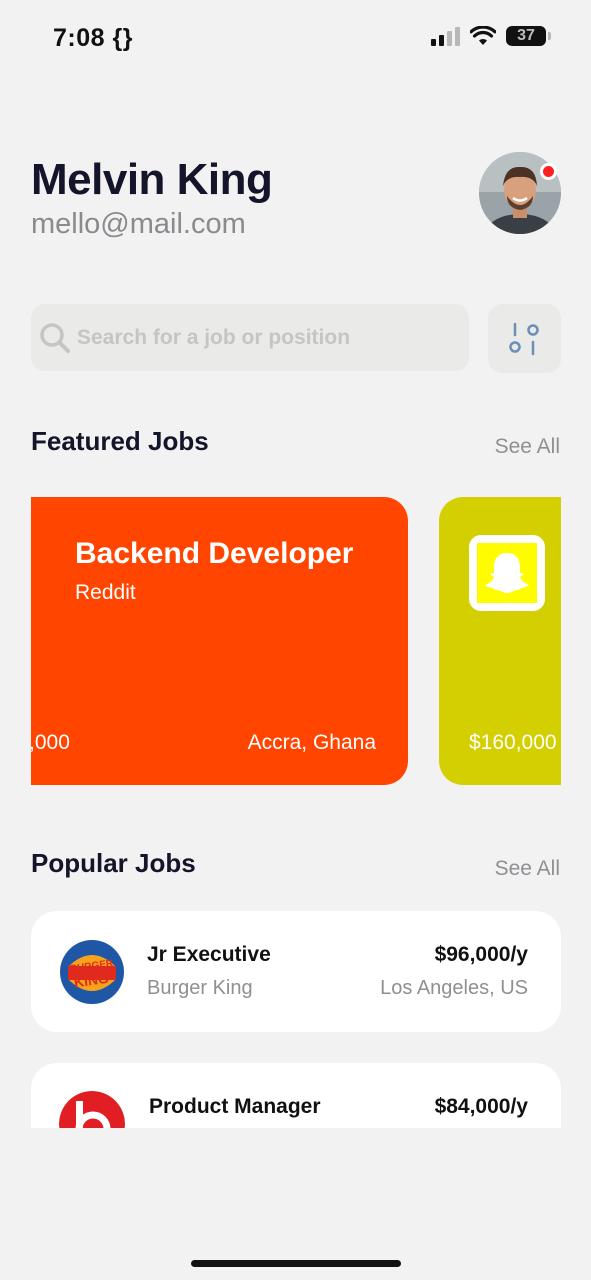  I want to click on status-time: 7:08 {}, so click(93, 38).